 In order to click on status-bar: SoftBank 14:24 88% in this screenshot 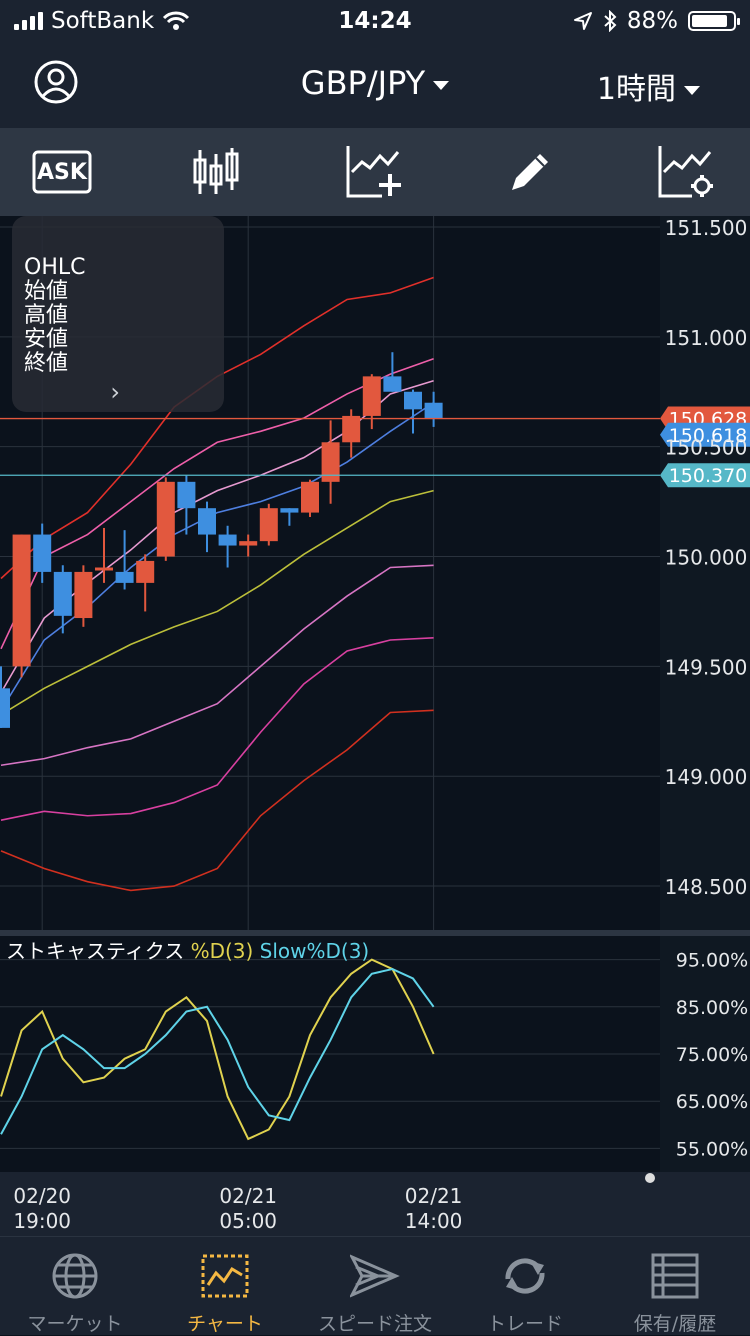, I will do `click(375, 21)`.